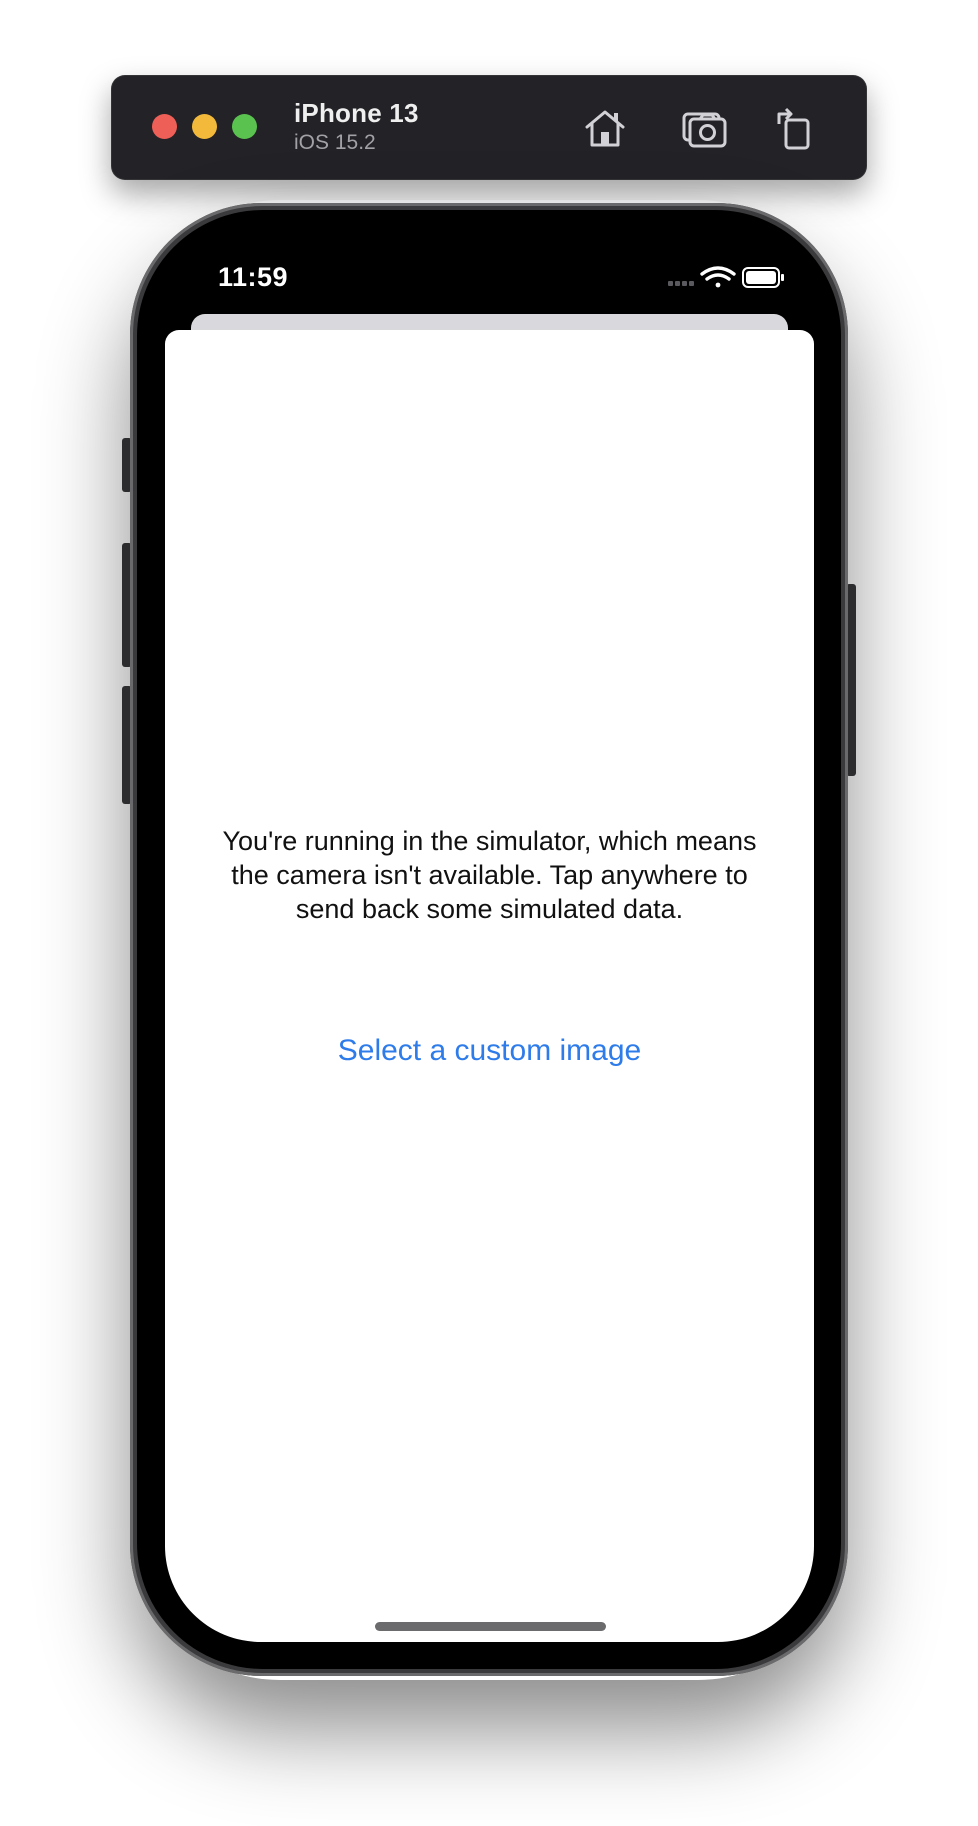 This screenshot has height=1826, width=978. Describe the element at coordinates (681, 283) in the screenshot. I see `signal-icon` at that location.